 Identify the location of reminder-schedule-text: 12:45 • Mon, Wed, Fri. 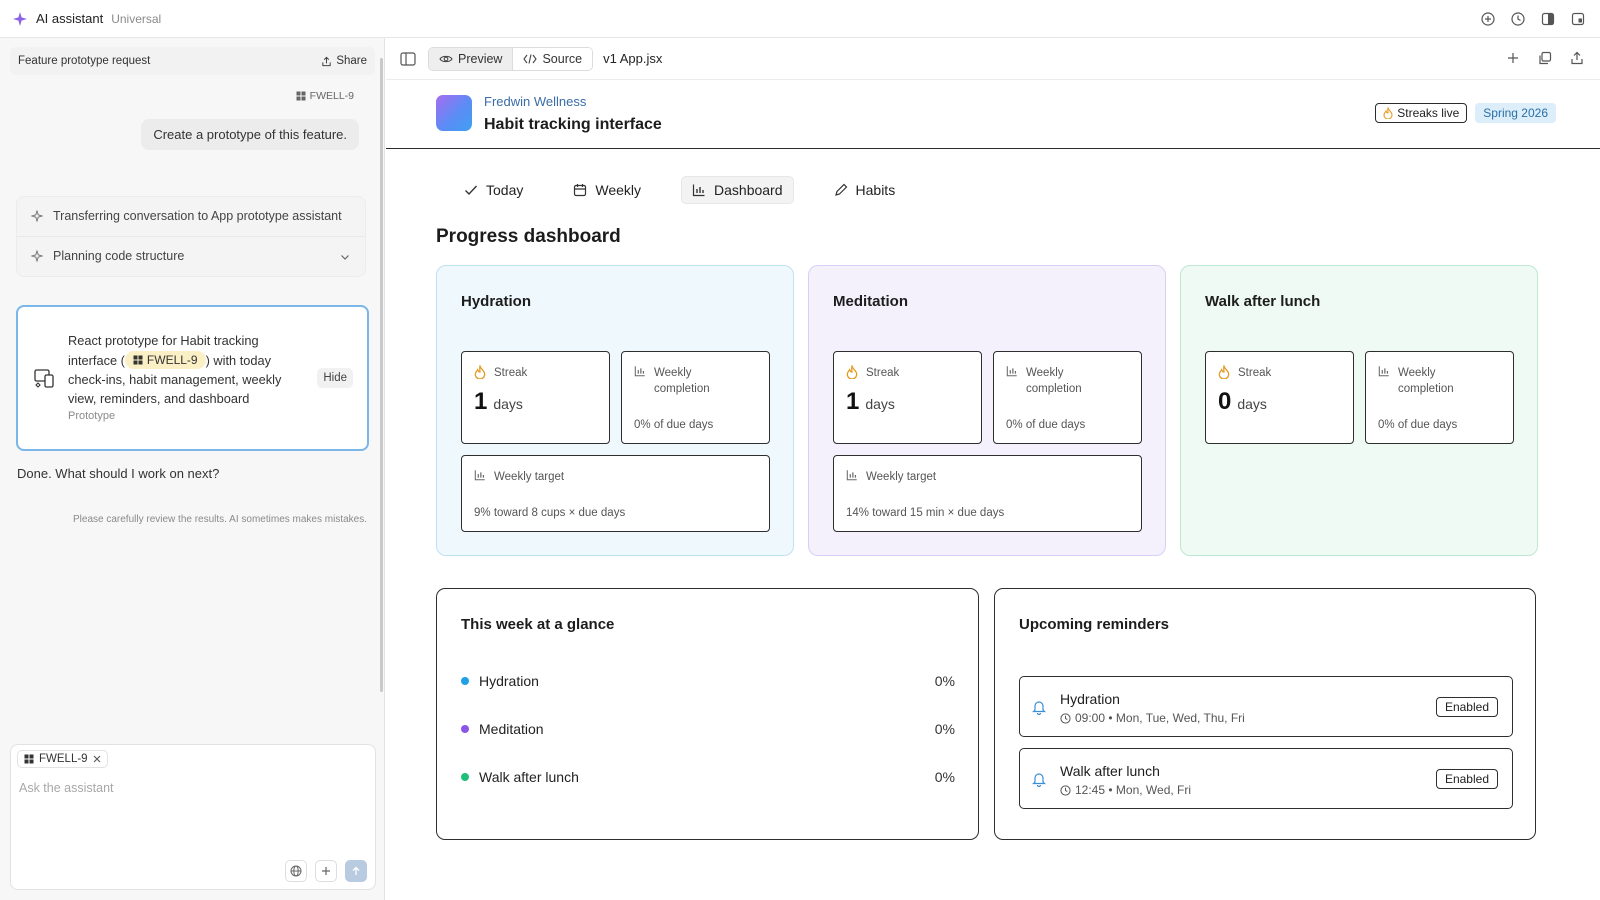
(1133, 790).